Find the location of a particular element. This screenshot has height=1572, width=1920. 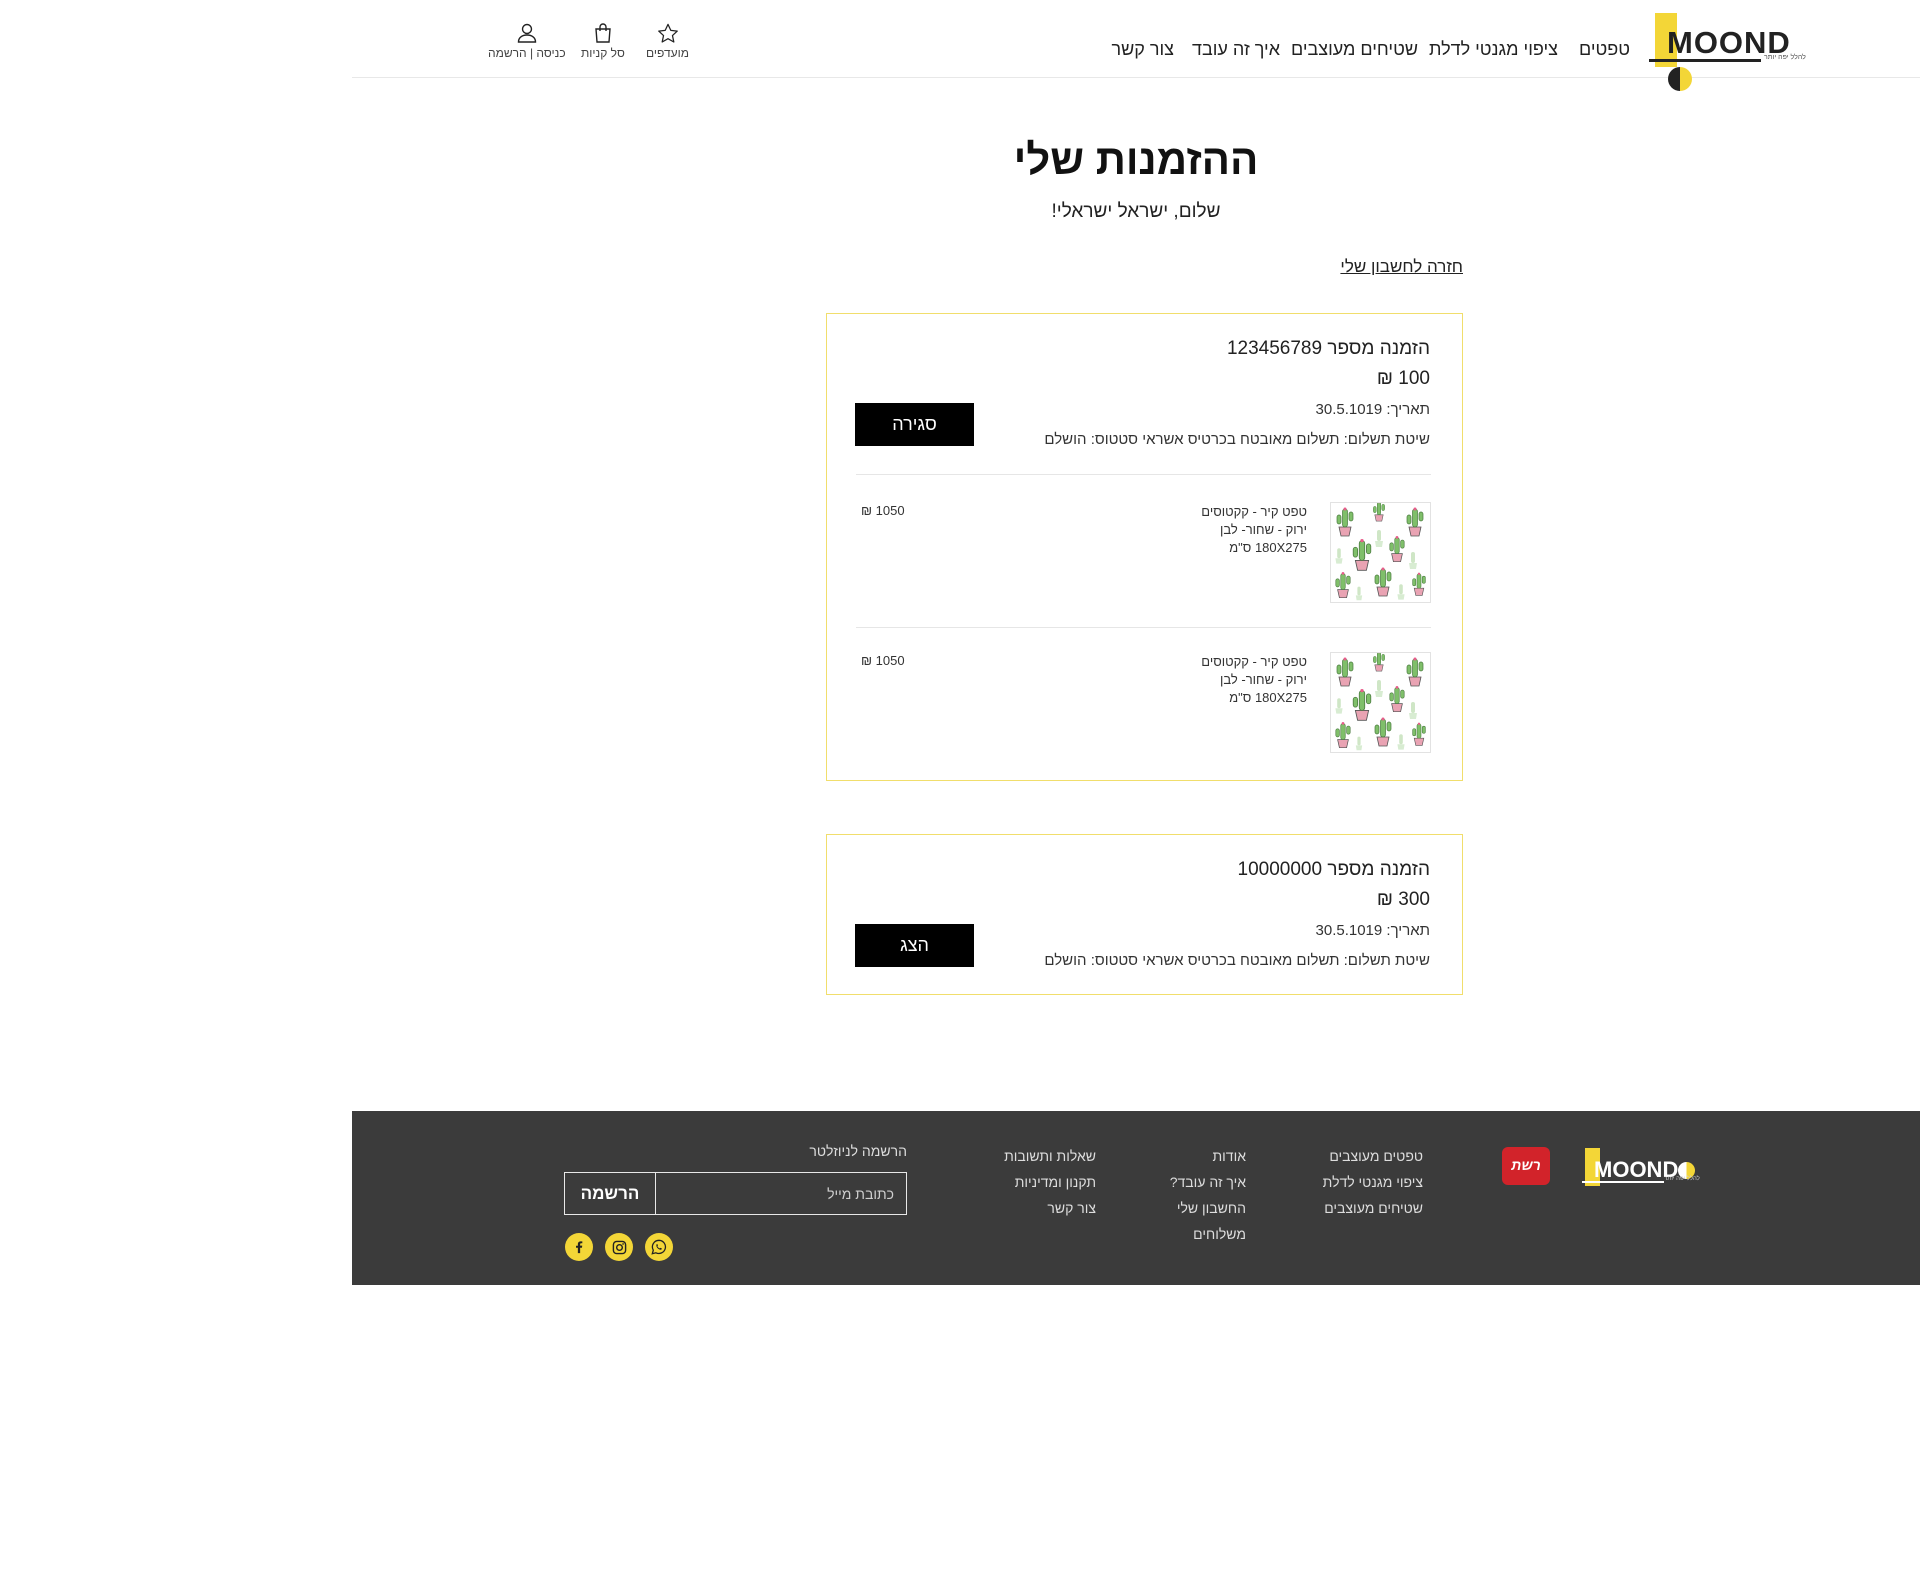

nav-item-rugs: שטיחים מעוצבים is located at coordinates (1354, 49).